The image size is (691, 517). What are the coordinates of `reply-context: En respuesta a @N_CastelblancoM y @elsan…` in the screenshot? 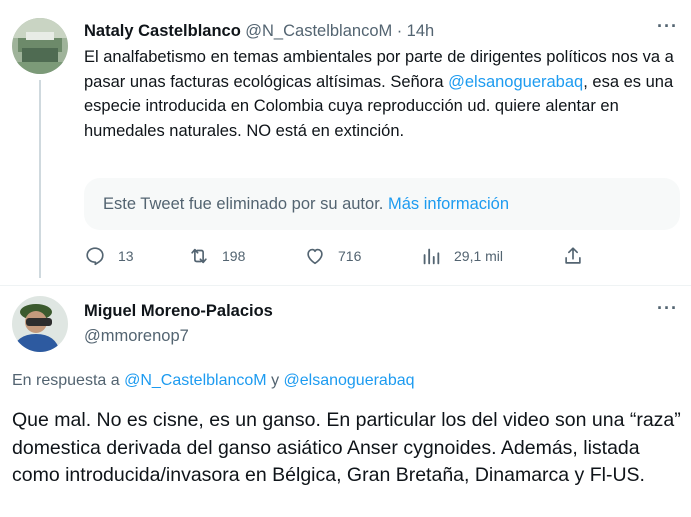 It's located at (213, 381).